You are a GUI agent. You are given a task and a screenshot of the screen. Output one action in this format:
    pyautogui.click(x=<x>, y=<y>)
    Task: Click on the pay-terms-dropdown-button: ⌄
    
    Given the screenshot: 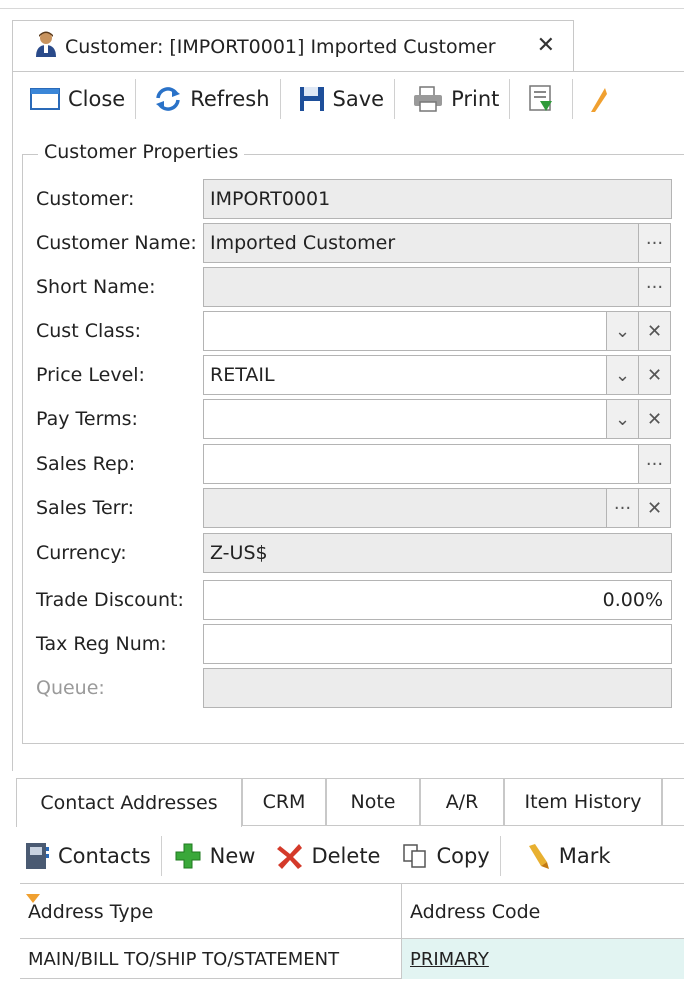 What is the action you would take?
    pyautogui.click(x=622, y=419)
    